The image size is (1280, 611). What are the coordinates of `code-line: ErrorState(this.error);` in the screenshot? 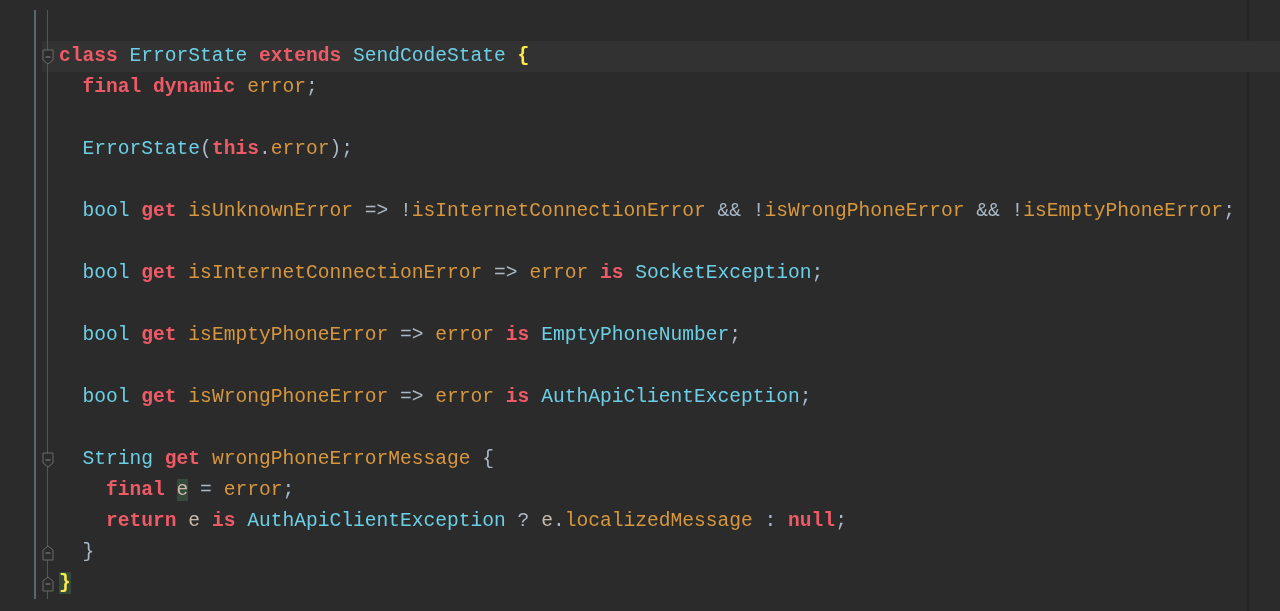 It's located at (217, 149).